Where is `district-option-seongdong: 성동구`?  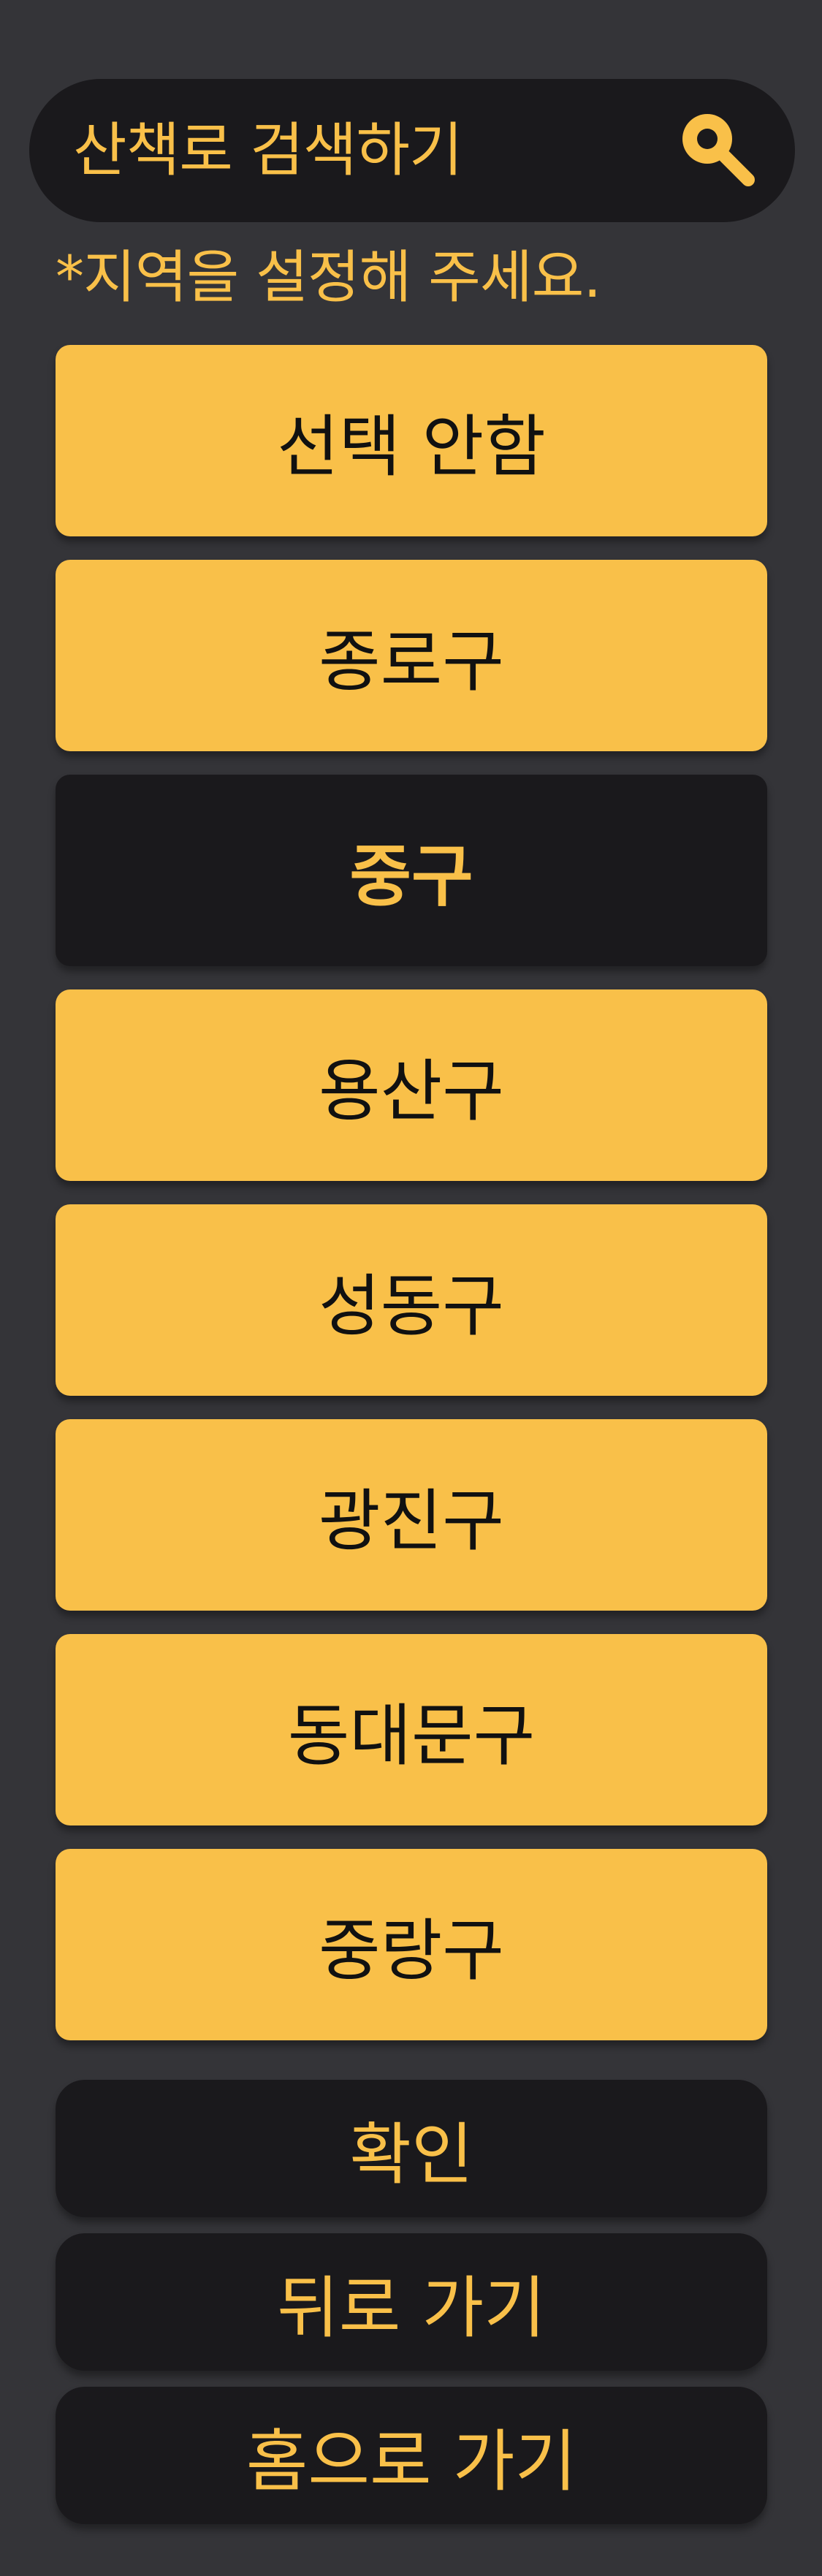
district-option-seongdong: 성동구 is located at coordinates (411, 1300).